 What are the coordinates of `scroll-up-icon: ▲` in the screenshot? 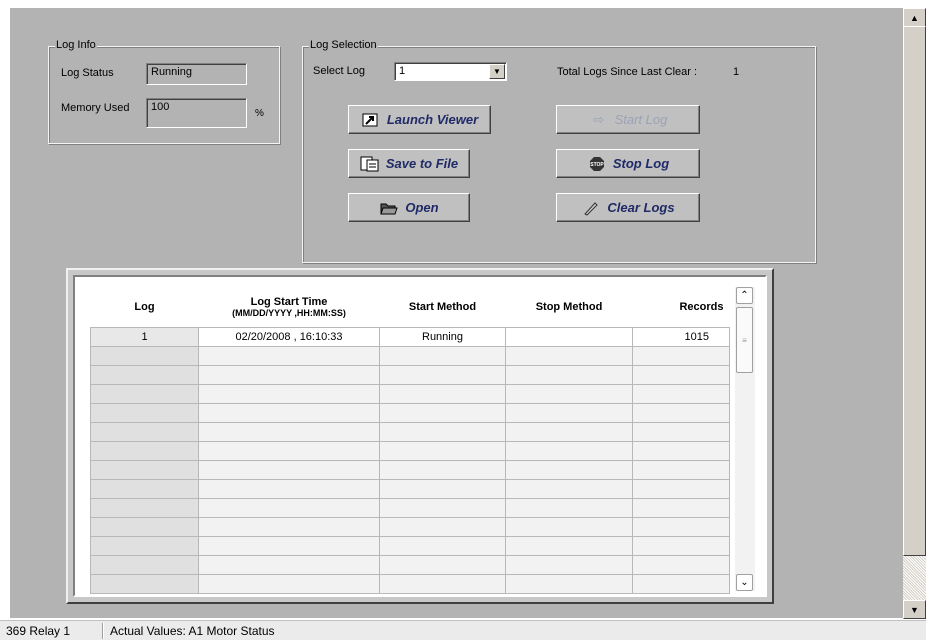 It's located at (914, 17).